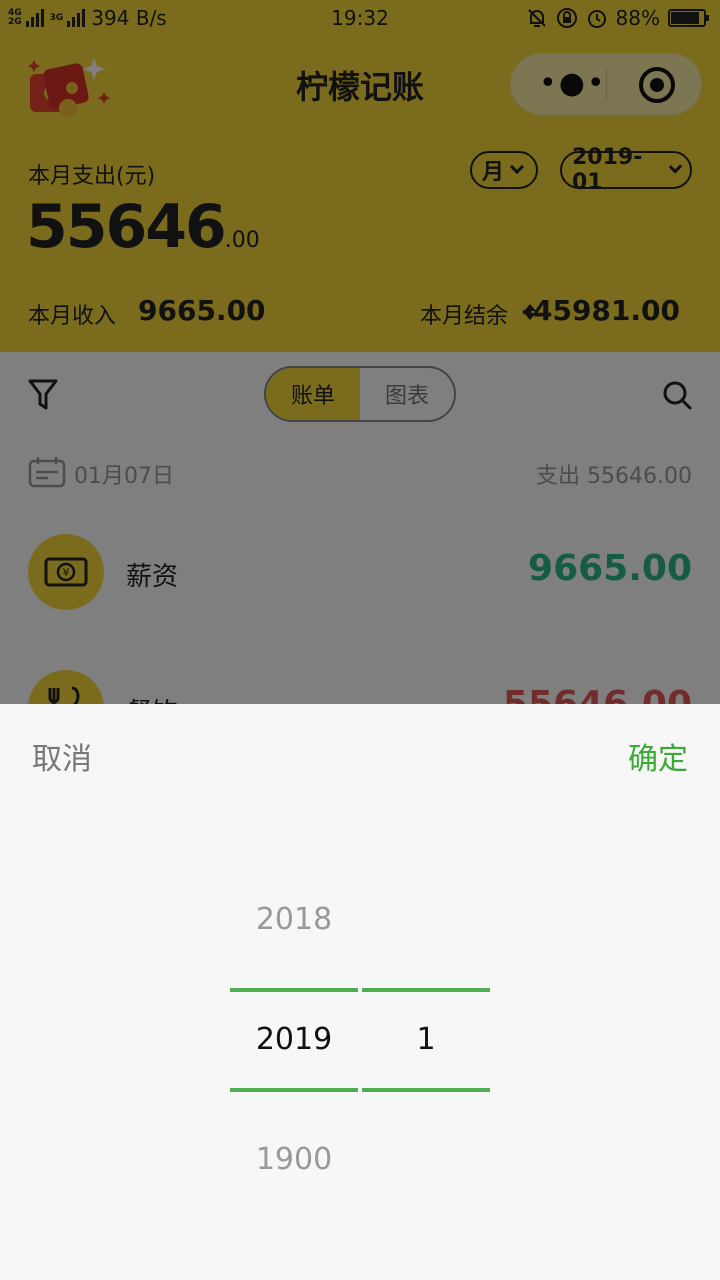 Image resolution: width=720 pixels, height=1280 pixels. Describe the element at coordinates (426, 1039) in the screenshot. I see `month-option-selected: 1` at that location.